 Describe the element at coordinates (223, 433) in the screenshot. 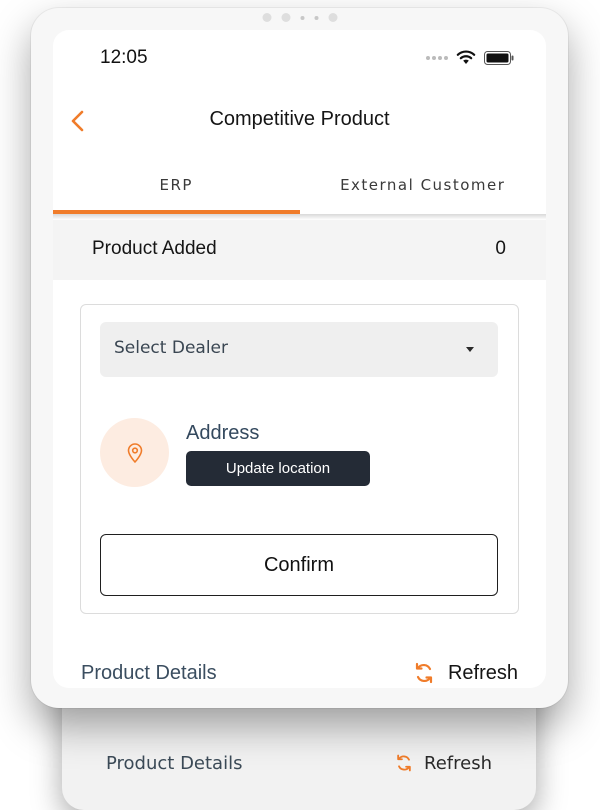

I see `address-title: Address` at that location.